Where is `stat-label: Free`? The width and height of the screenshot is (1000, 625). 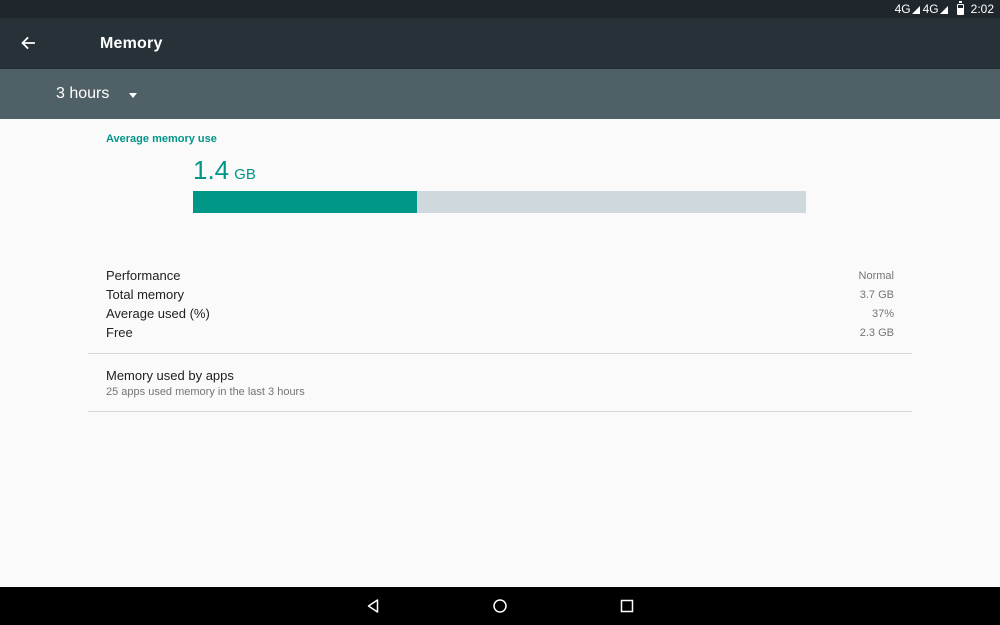 stat-label: Free is located at coordinates (119, 332).